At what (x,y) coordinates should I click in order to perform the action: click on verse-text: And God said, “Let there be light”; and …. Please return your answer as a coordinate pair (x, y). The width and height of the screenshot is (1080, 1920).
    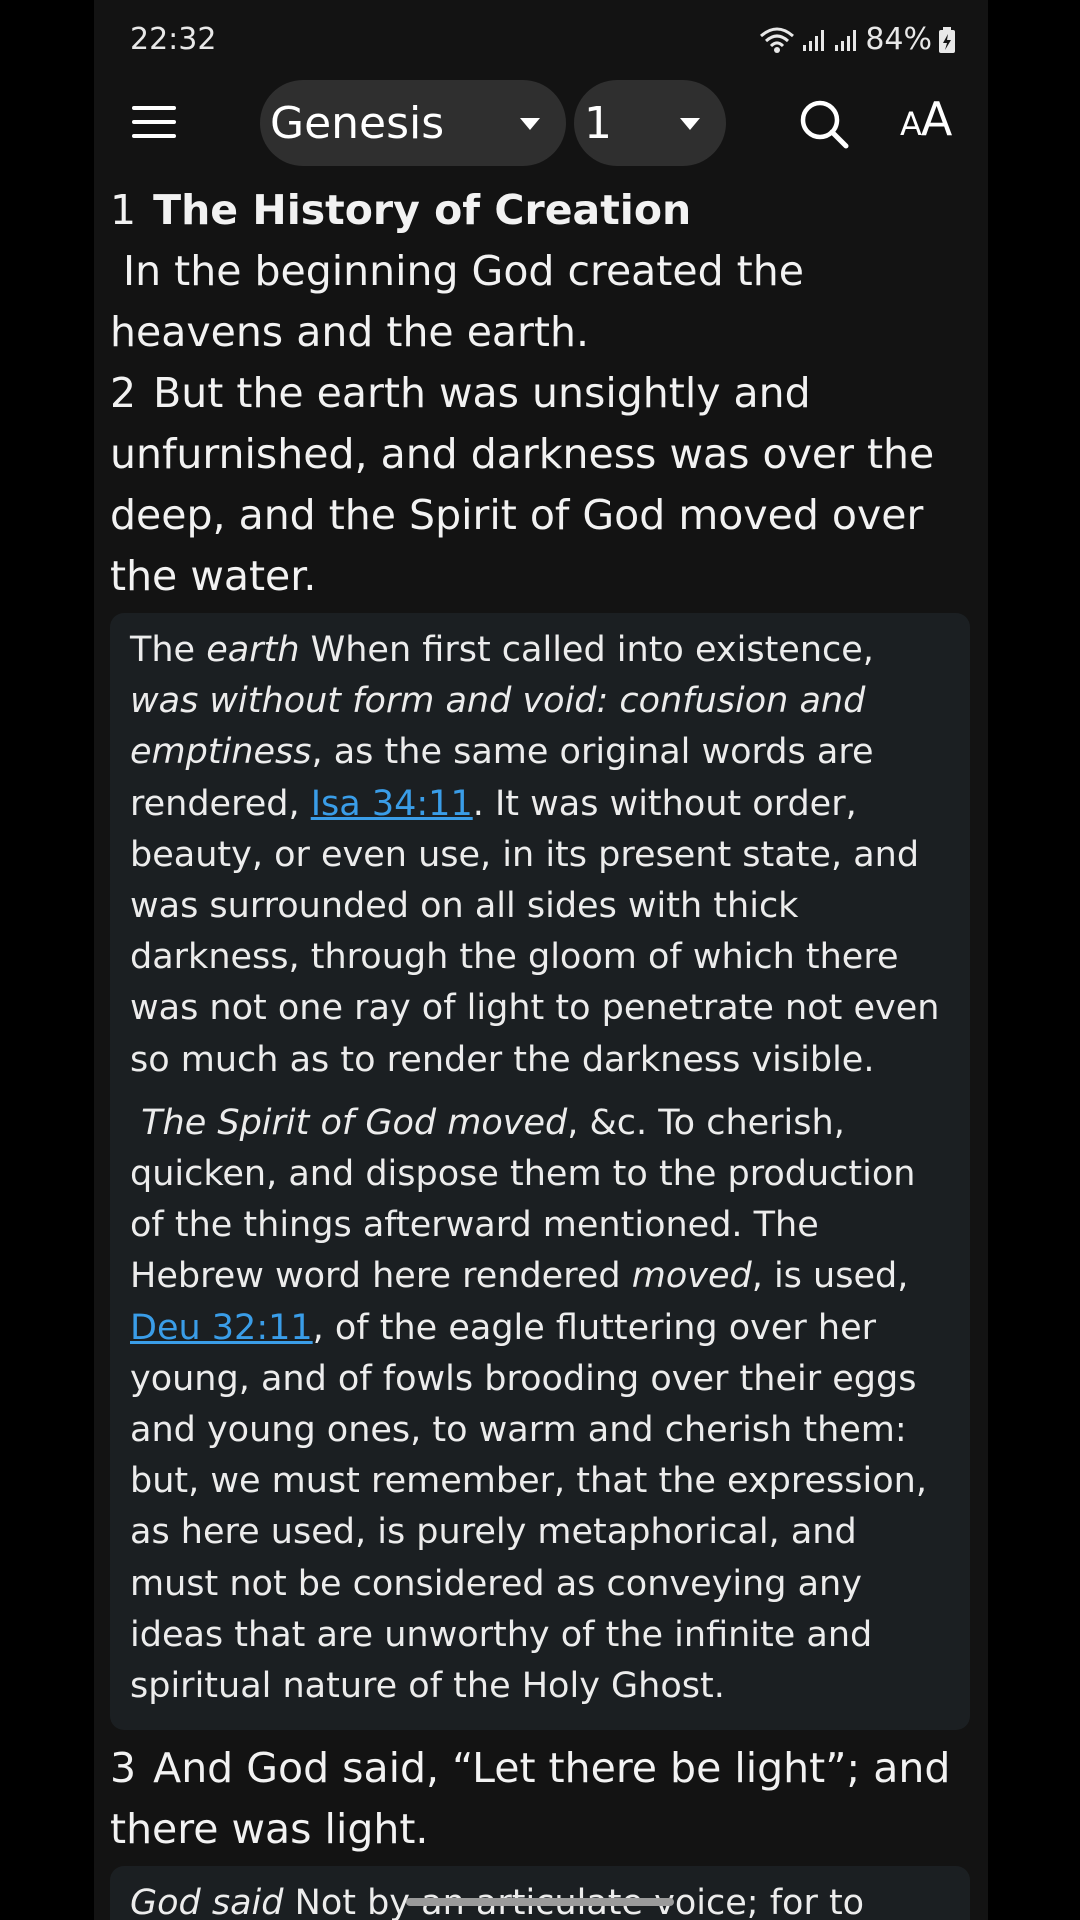
    Looking at the image, I should click on (530, 1799).